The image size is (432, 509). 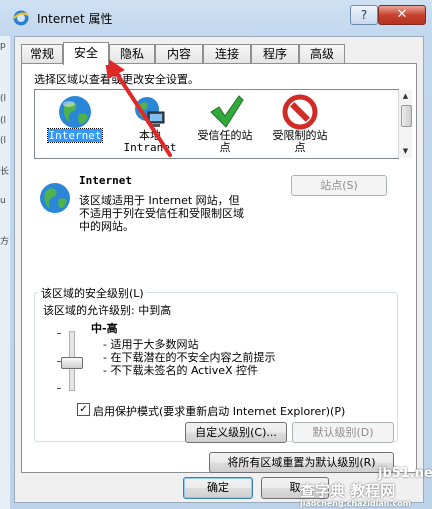 What do you see at coordinates (227, 54) in the screenshot?
I see `tab-connections: 连接` at bounding box center [227, 54].